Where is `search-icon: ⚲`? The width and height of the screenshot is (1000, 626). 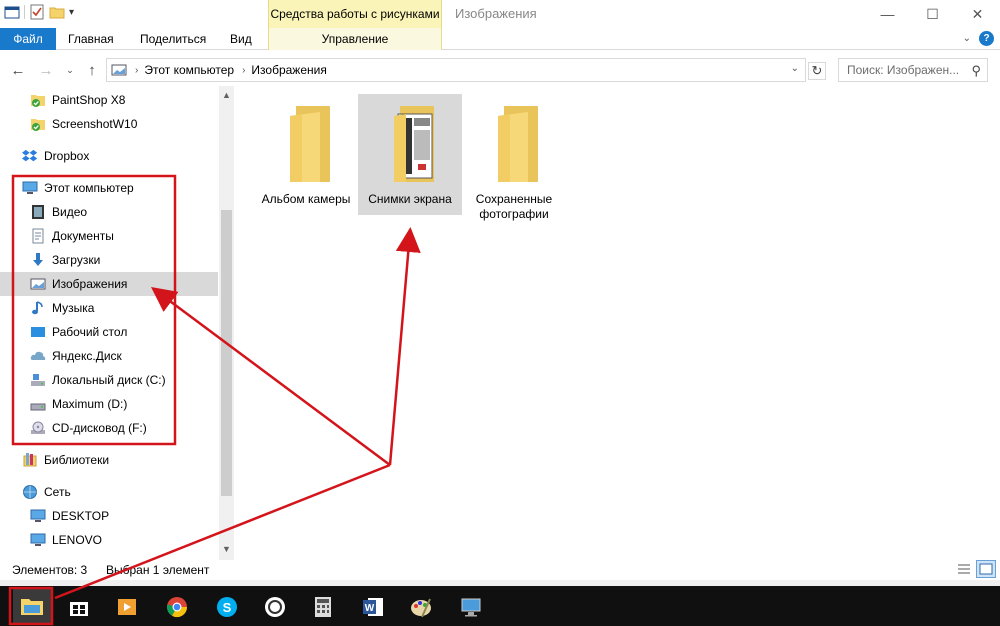
search-icon: ⚲ is located at coordinates (976, 70).